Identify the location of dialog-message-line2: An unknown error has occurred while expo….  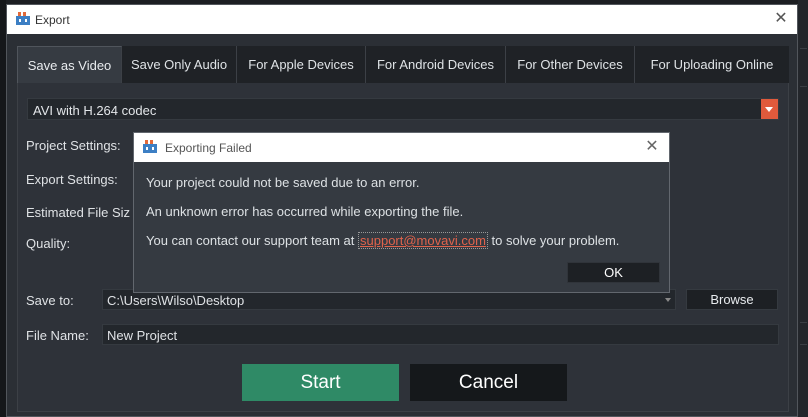
(305, 211).